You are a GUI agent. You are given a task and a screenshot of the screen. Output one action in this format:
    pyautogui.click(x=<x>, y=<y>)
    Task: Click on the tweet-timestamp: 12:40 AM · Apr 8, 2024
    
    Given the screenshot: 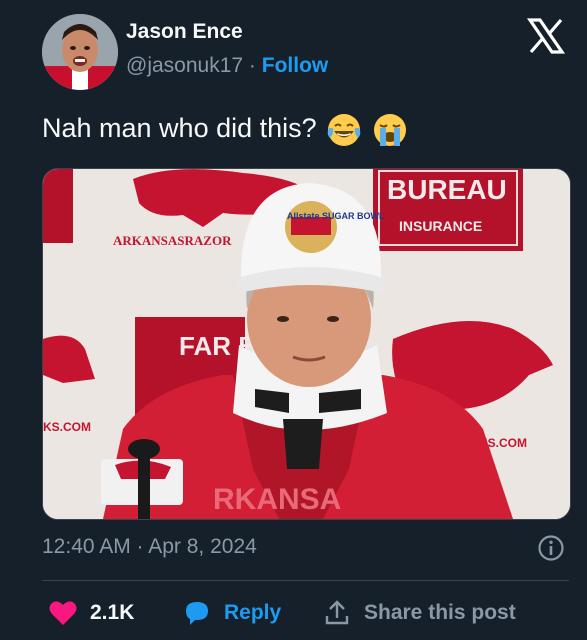 What is the action you would take?
    pyautogui.click(x=149, y=547)
    